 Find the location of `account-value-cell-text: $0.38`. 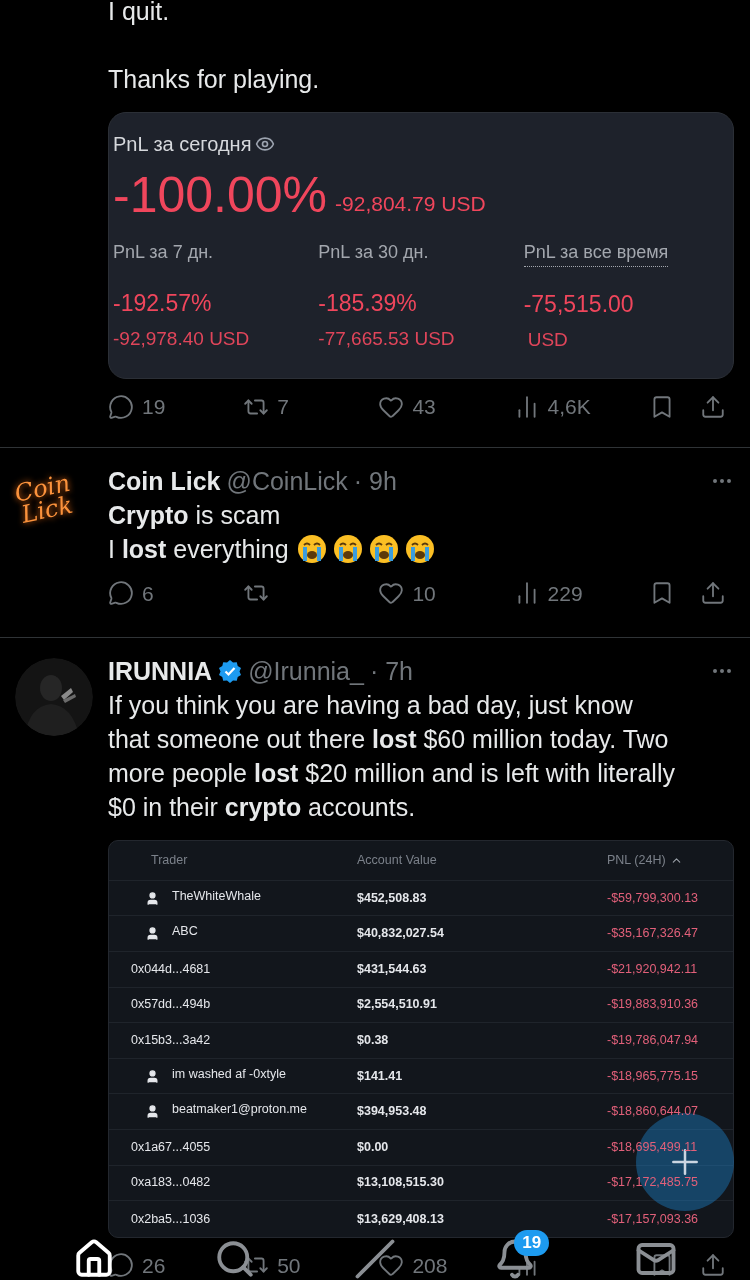

account-value-cell-text: $0.38 is located at coordinates (373, 1041).